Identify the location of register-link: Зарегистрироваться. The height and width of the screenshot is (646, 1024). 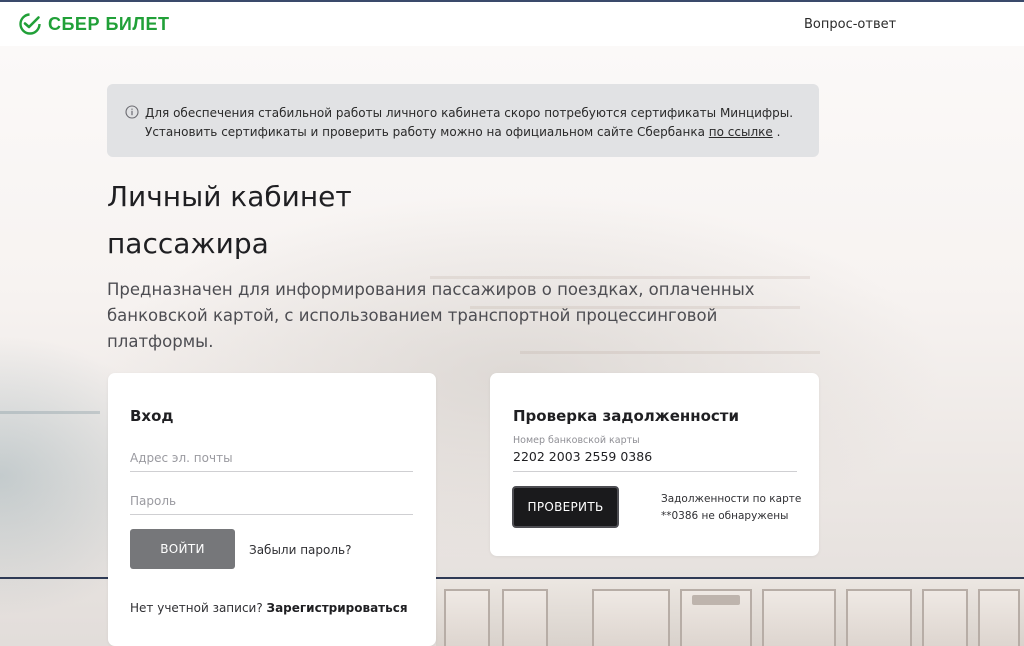
(337, 608).